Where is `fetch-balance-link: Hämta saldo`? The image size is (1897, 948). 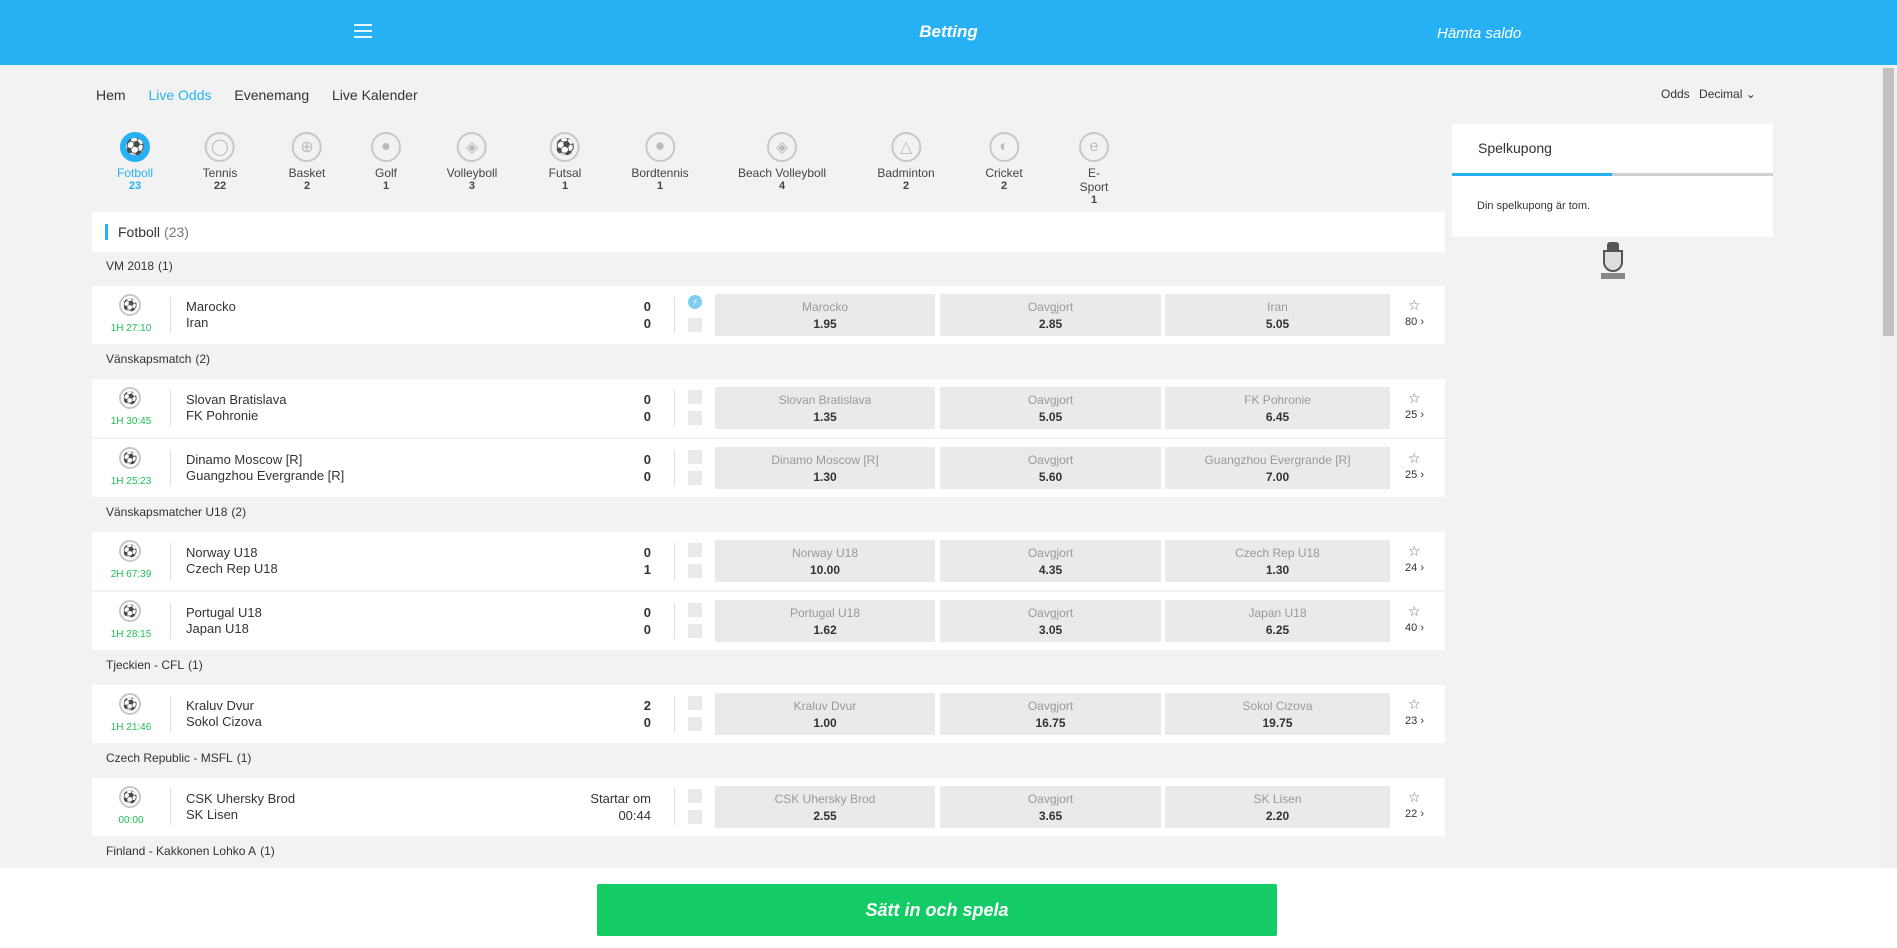 fetch-balance-link: Hämta saldo is located at coordinates (1479, 33).